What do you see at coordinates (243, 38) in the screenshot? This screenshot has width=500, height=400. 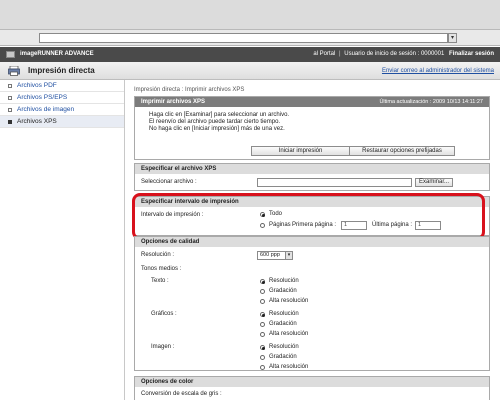 I see `address-input` at bounding box center [243, 38].